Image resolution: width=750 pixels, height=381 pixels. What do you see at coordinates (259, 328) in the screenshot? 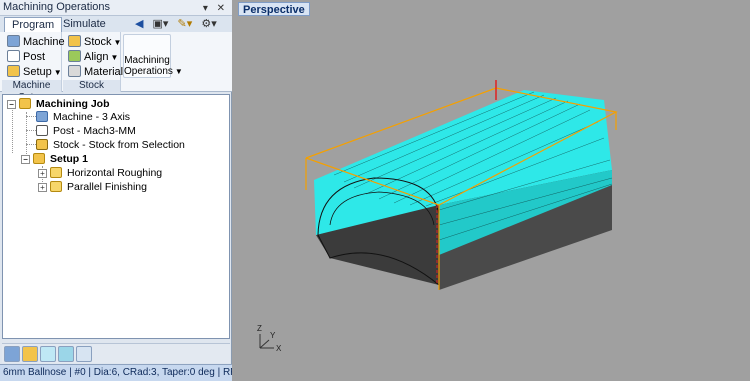
I see `axis-z-label: Z` at bounding box center [259, 328].